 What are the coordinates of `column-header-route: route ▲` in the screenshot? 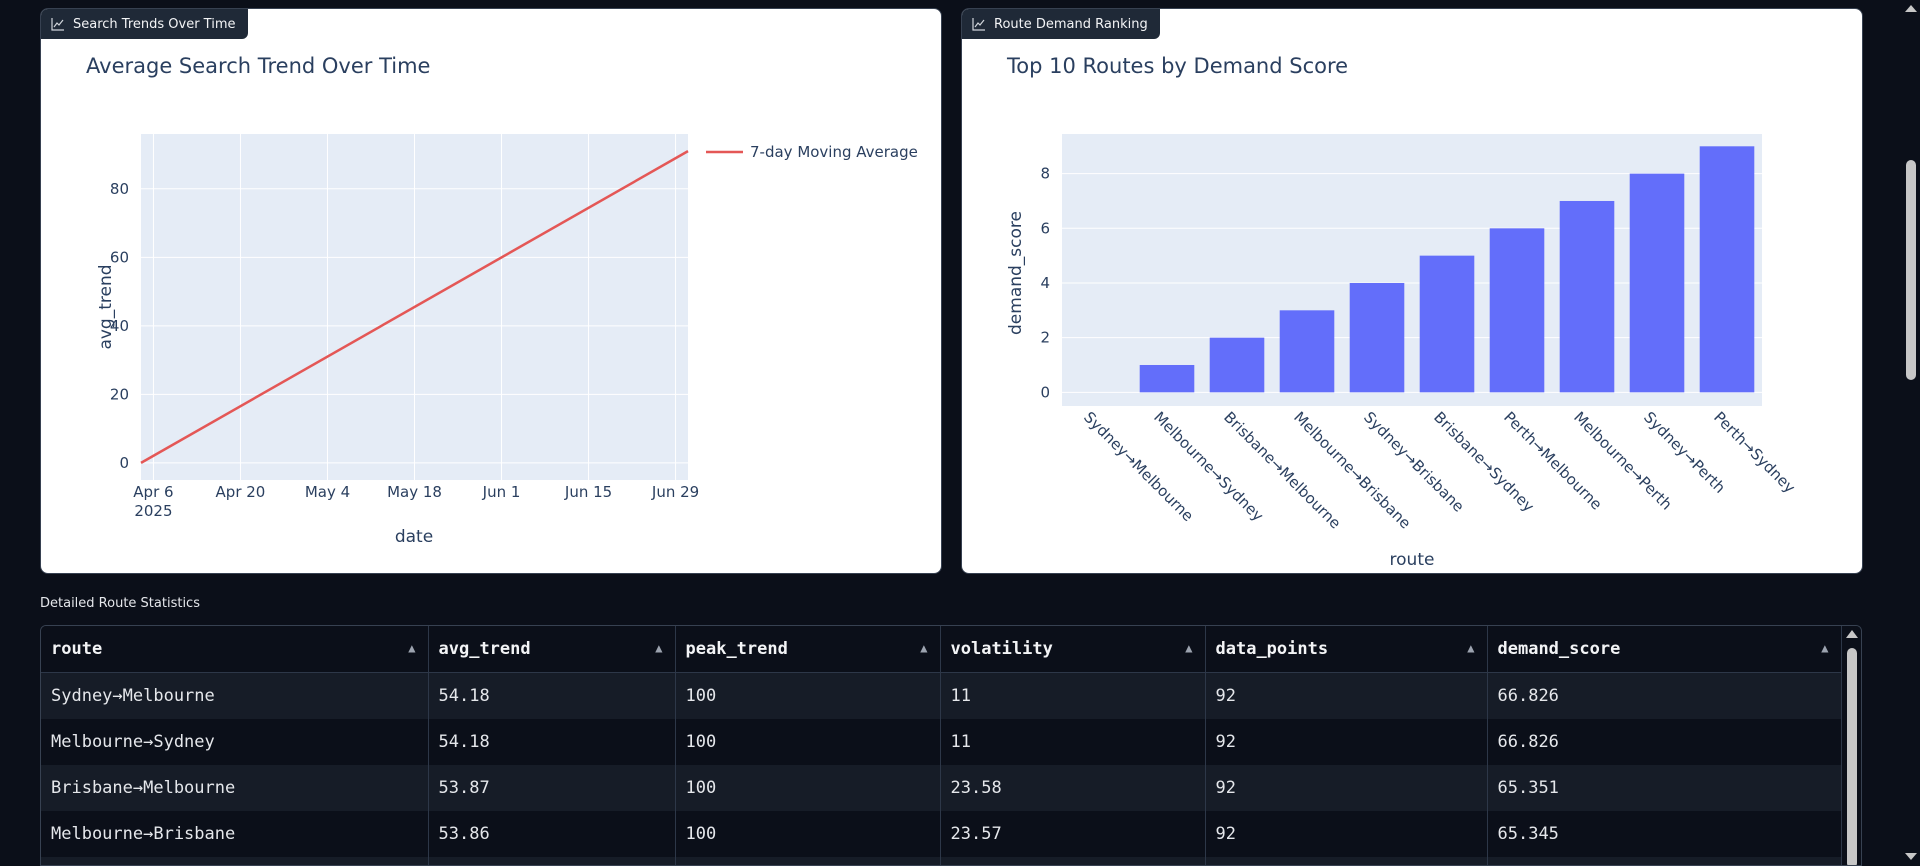 It's located at (235, 649).